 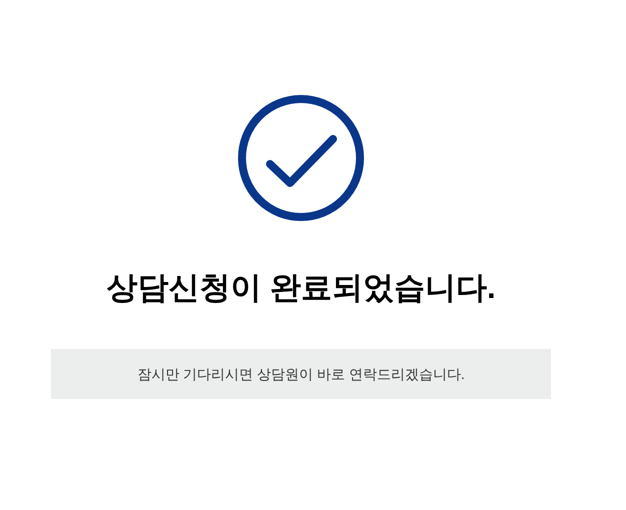 I want to click on completion-title: 상담신청이 완료되었습니다., so click(x=301, y=287).